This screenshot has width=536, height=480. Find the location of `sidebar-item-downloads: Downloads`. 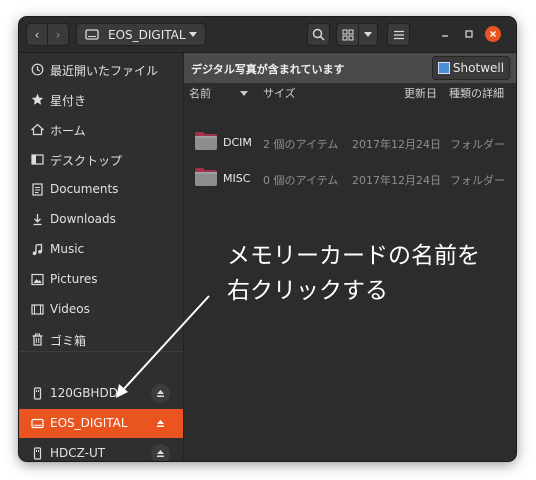

sidebar-item-downloads: Downloads is located at coordinates (101, 219).